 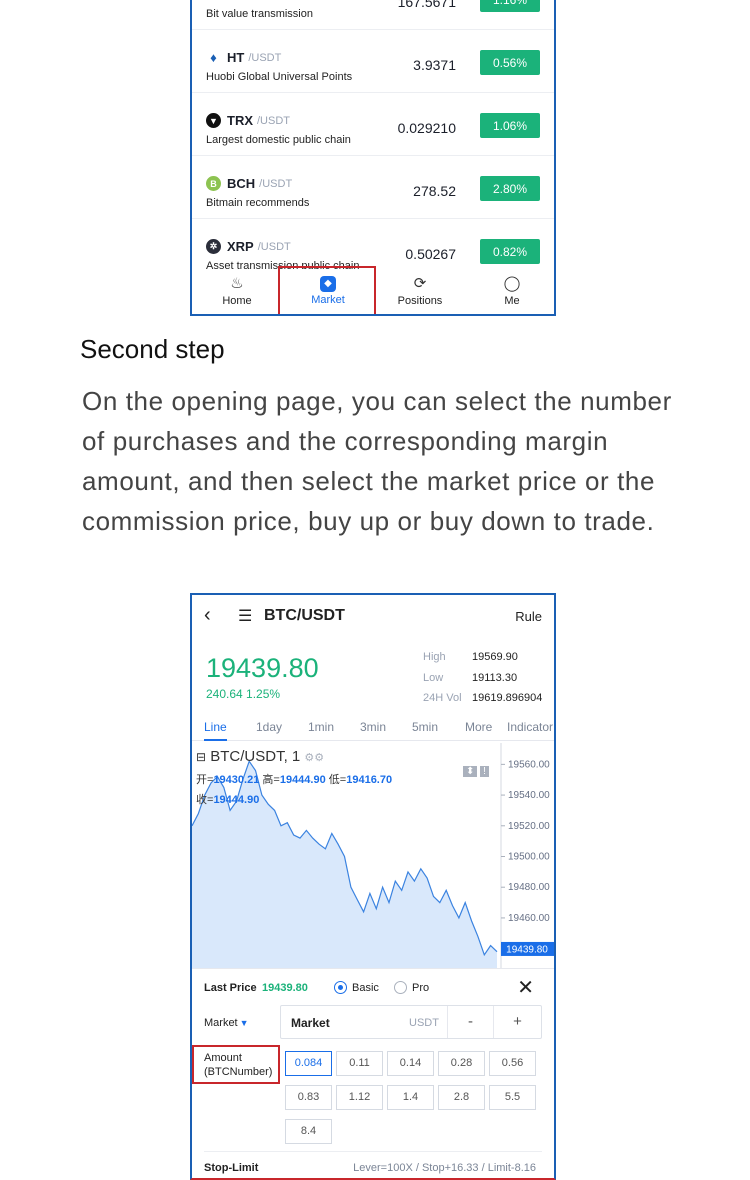 What do you see at coordinates (529, 764) in the screenshot?
I see `y-tick-label: 19560.00` at bounding box center [529, 764].